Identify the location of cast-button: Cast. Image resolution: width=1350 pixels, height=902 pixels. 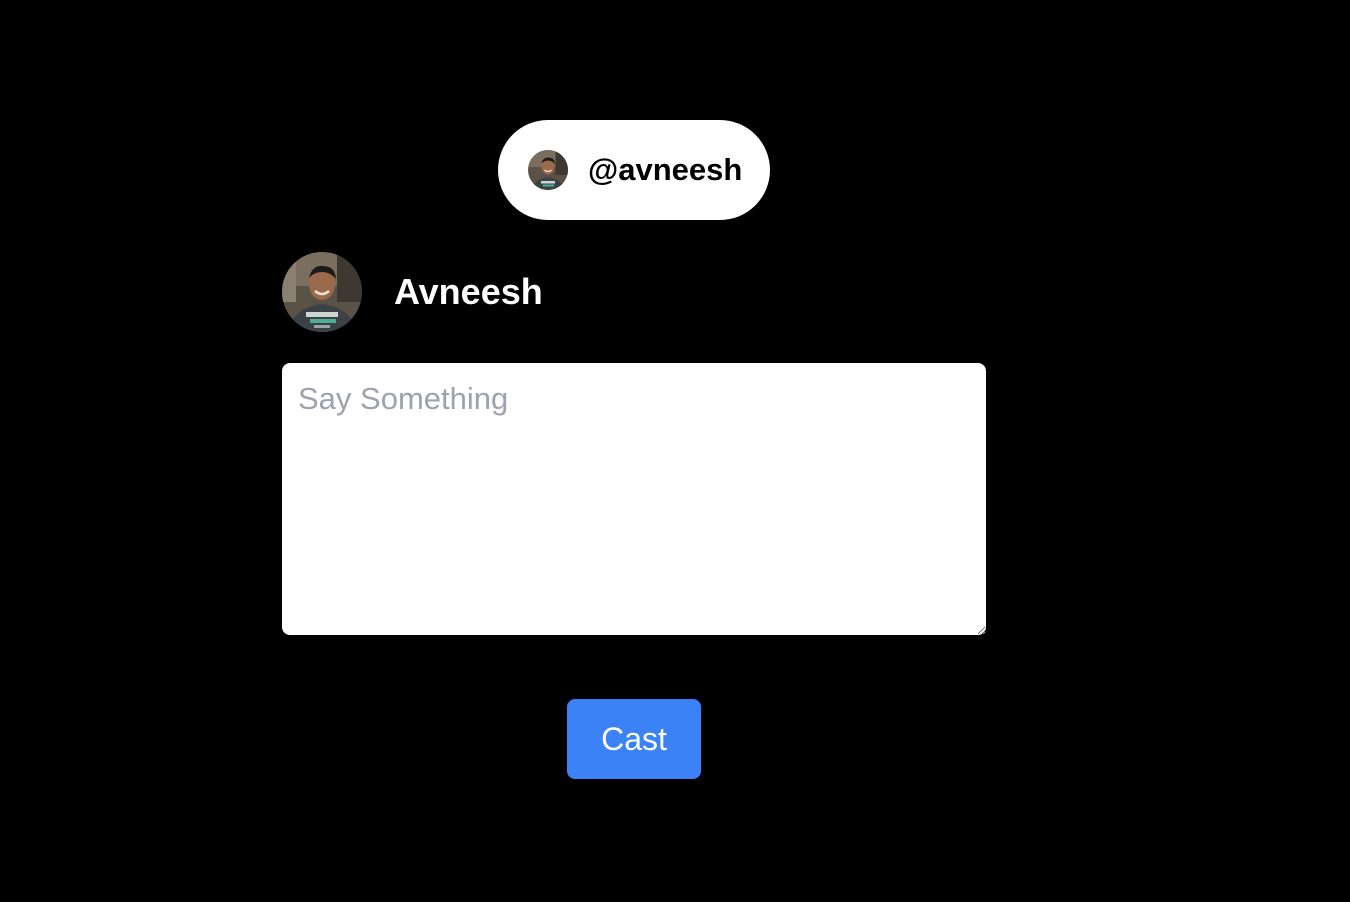
(634, 739).